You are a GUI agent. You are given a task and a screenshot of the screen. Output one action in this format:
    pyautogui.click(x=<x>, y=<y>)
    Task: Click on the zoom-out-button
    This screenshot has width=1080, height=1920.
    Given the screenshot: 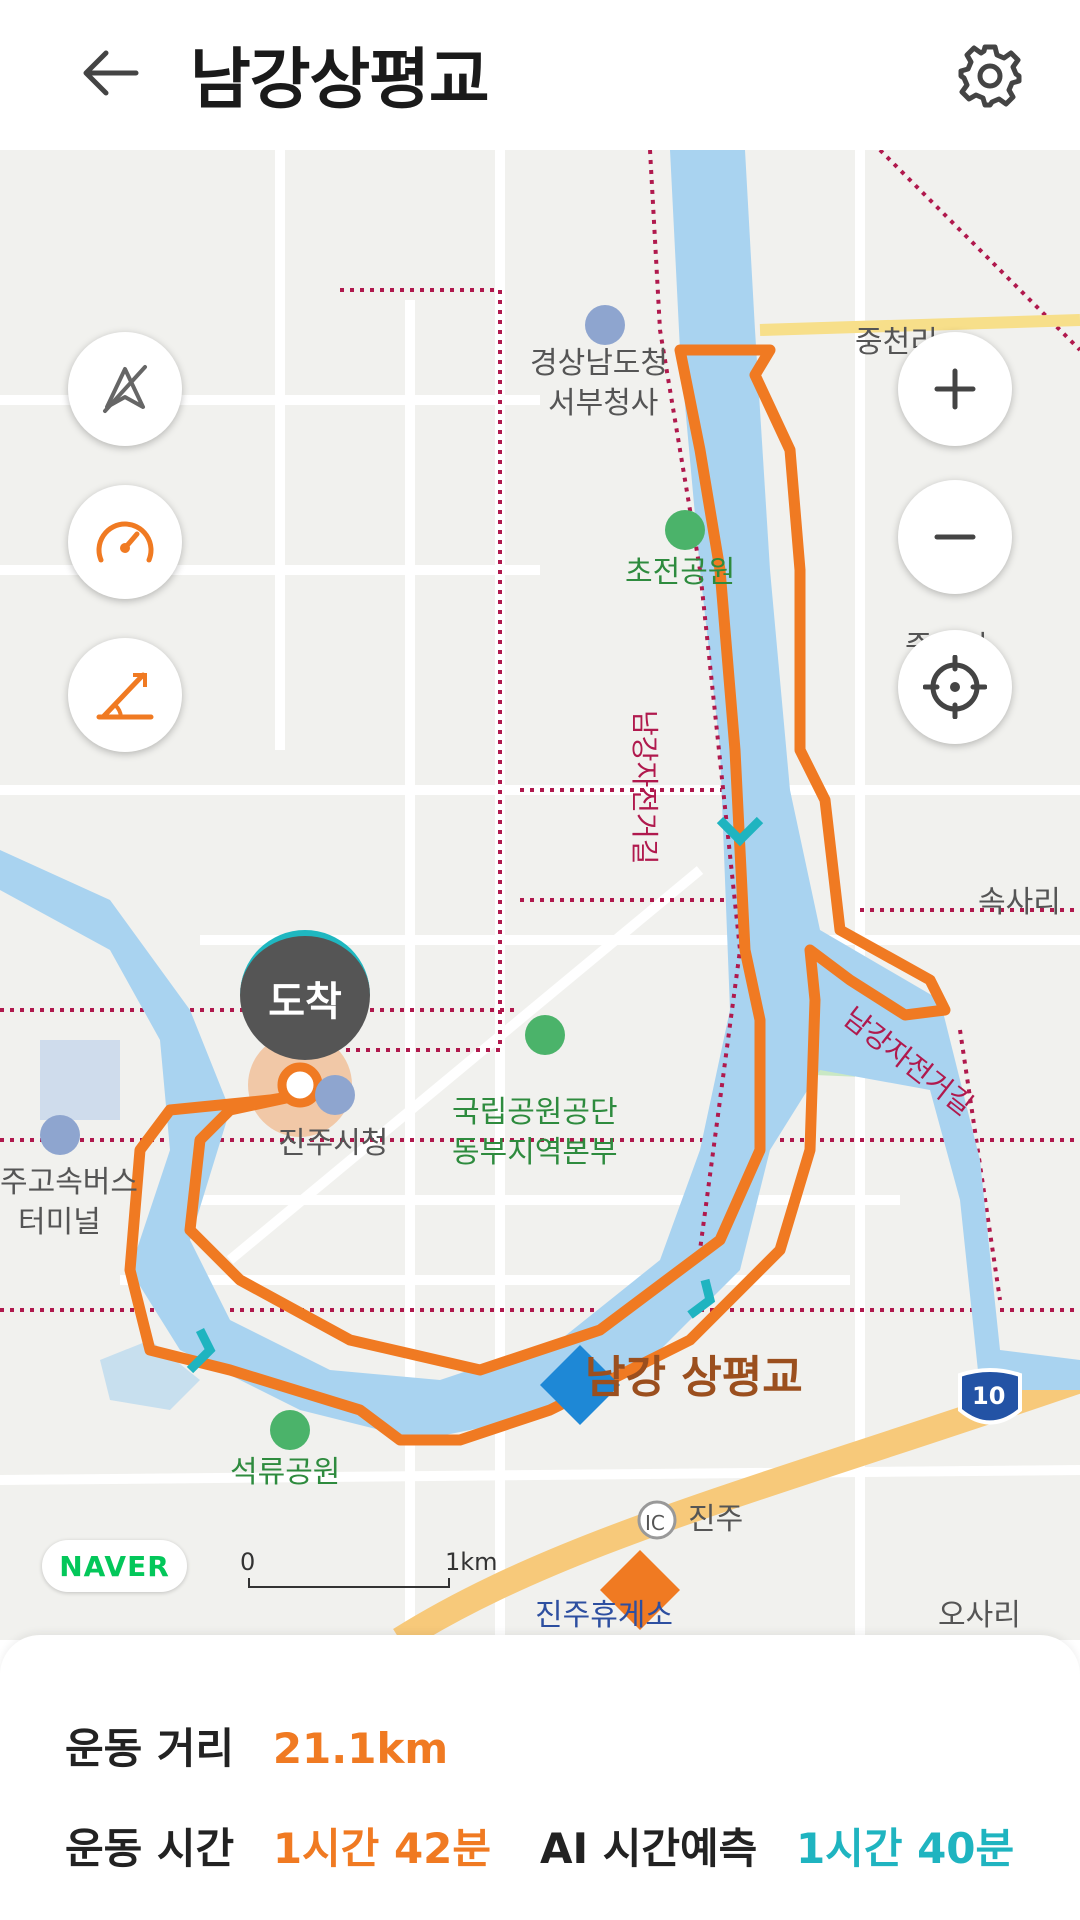 What is the action you would take?
    pyautogui.click(x=955, y=537)
    